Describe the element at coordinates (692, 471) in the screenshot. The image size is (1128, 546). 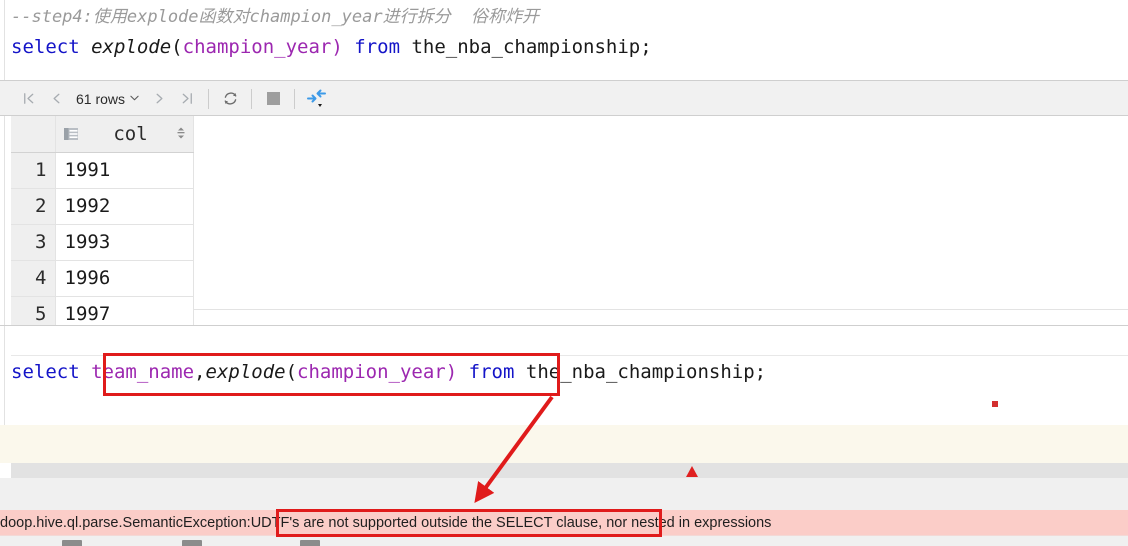
I see `error-caret-marker` at that location.